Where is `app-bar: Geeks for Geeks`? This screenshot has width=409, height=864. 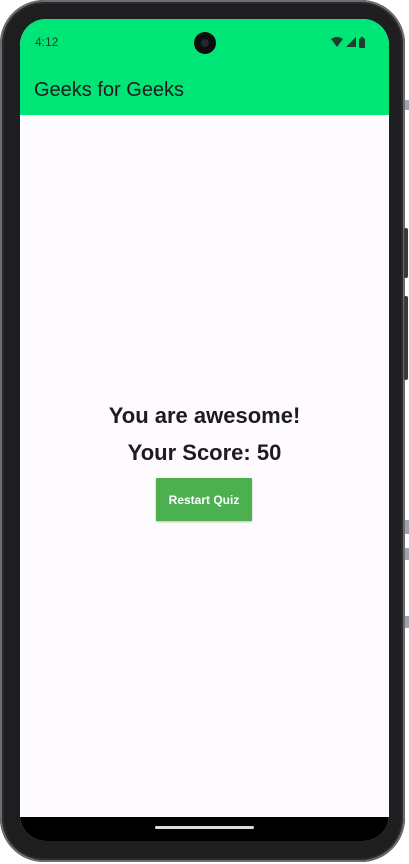 app-bar: Geeks for Geeks is located at coordinates (204, 91).